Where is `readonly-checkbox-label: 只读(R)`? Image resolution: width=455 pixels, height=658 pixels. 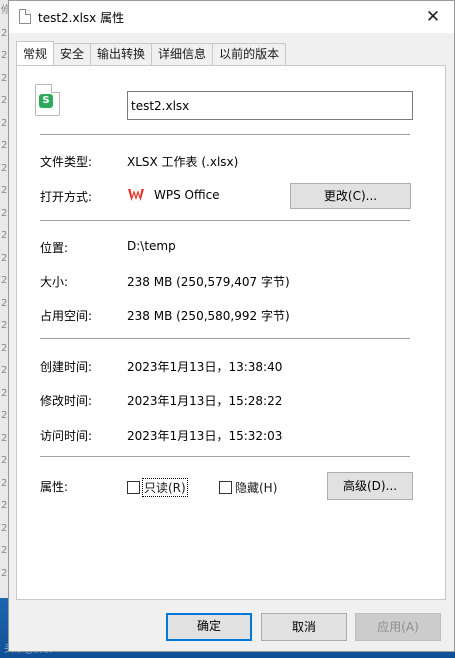 readonly-checkbox-label: 只读(R) is located at coordinates (165, 487).